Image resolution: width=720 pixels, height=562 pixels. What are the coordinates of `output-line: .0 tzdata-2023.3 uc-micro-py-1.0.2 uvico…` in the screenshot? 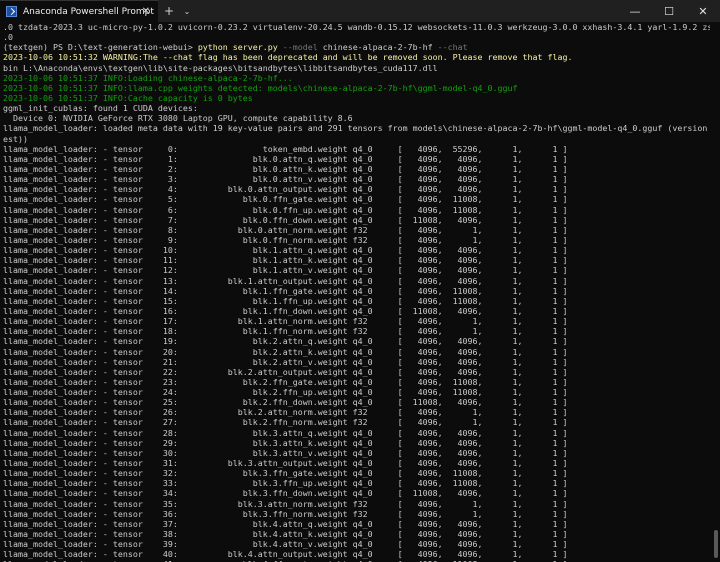 It's located at (356, 27).